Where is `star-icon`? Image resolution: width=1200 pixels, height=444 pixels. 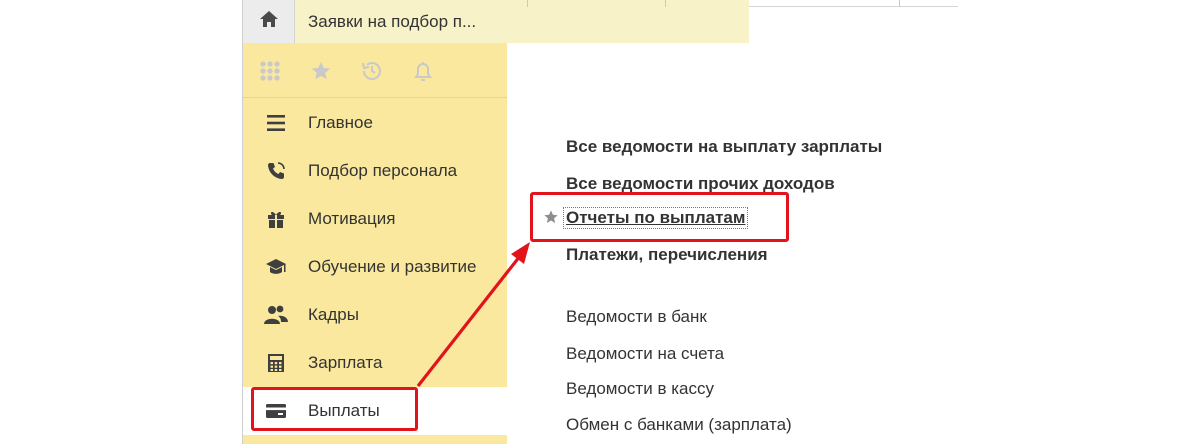 star-icon is located at coordinates (321, 71).